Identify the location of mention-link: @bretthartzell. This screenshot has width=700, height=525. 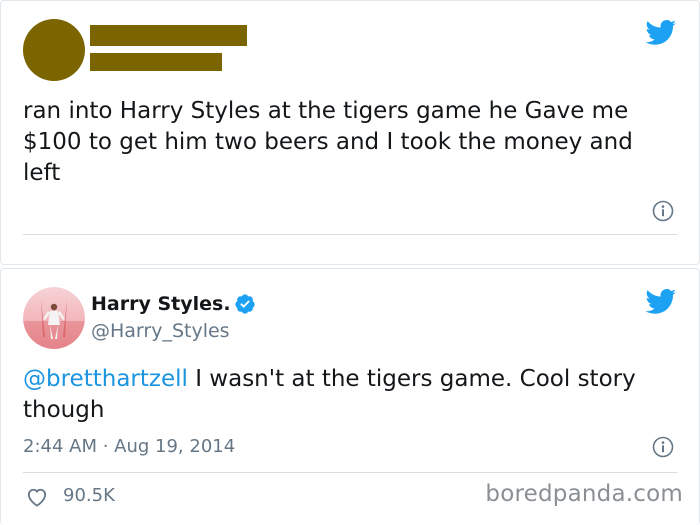
(105, 379).